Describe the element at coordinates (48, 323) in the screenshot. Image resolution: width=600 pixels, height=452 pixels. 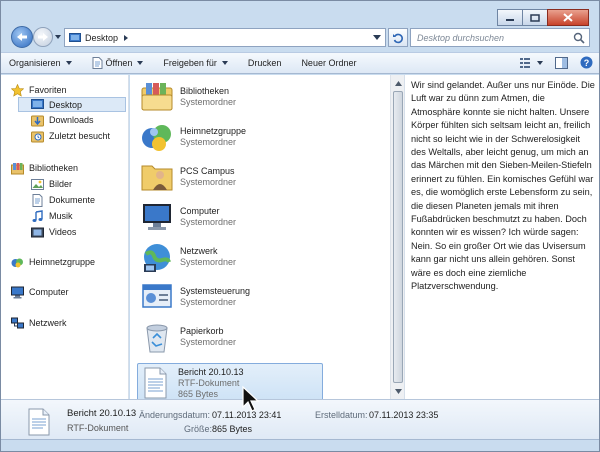
I see `nav-network-label: Netzwerk` at that location.